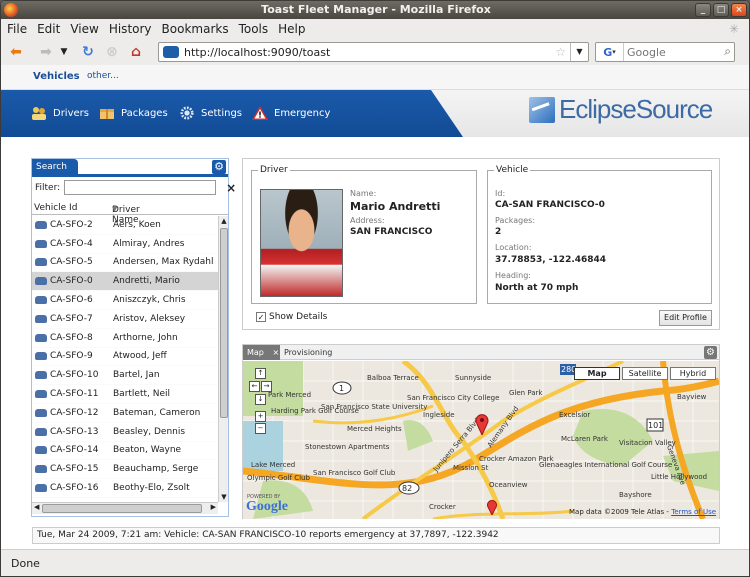  I want to click on terms-link: Terms of Use, so click(693, 512).